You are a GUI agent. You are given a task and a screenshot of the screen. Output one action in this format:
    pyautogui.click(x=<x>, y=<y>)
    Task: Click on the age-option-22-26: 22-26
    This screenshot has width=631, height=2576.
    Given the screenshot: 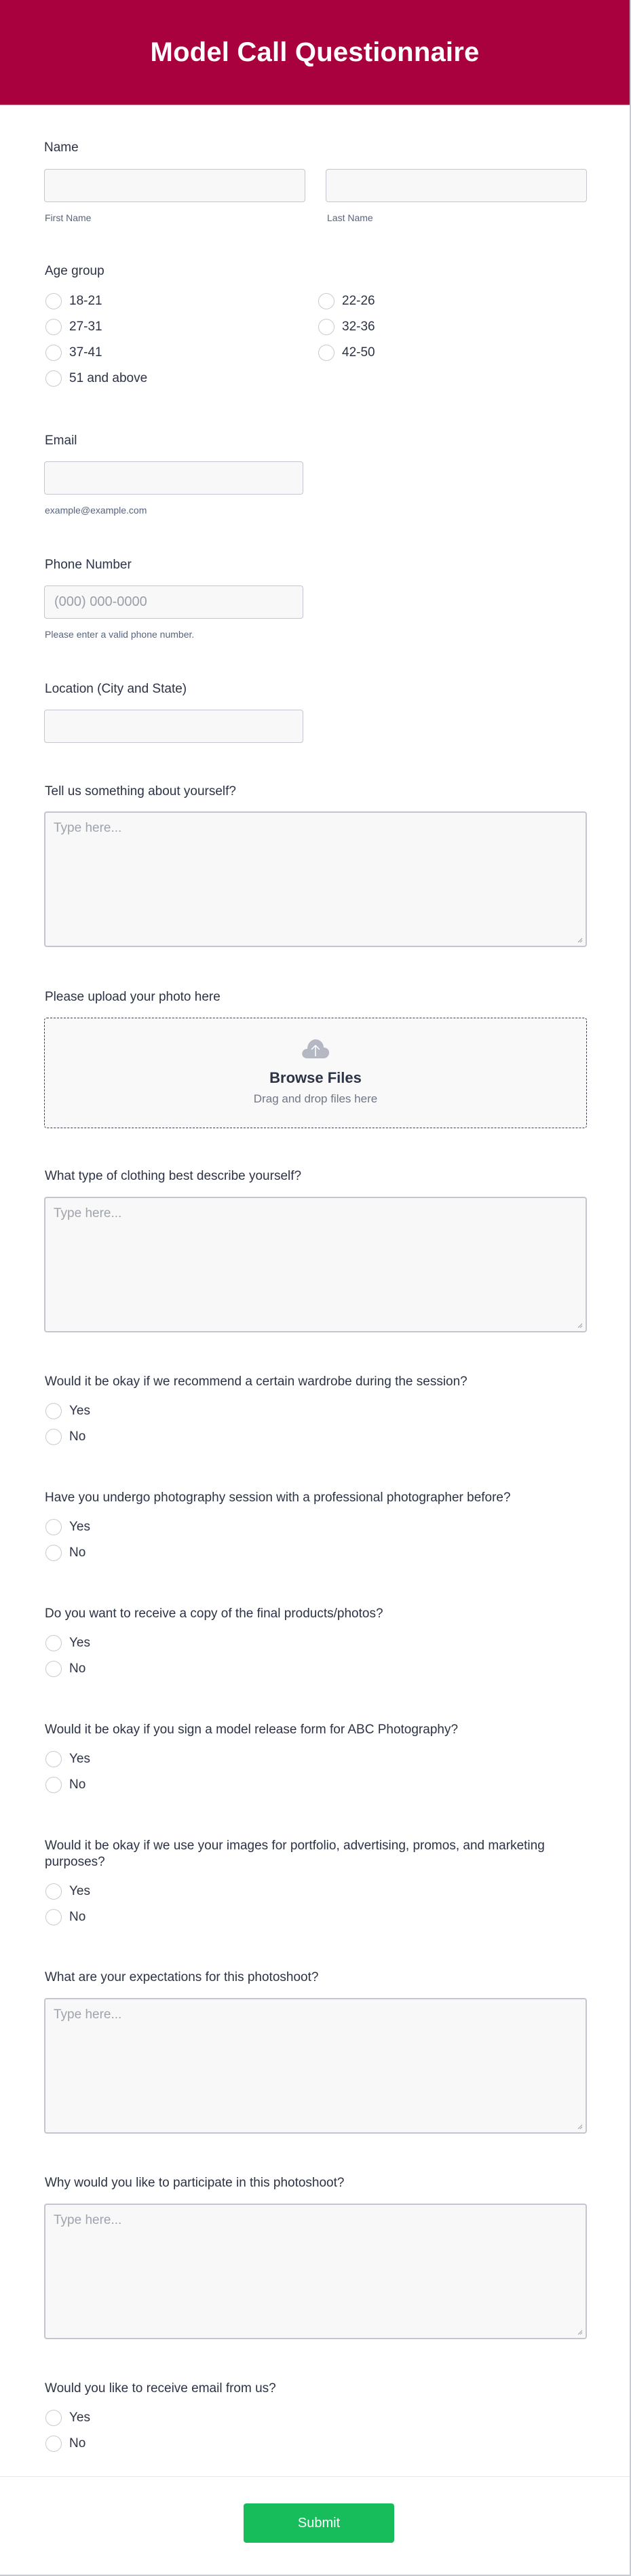 What is the action you would take?
    pyautogui.click(x=418, y=301)
    